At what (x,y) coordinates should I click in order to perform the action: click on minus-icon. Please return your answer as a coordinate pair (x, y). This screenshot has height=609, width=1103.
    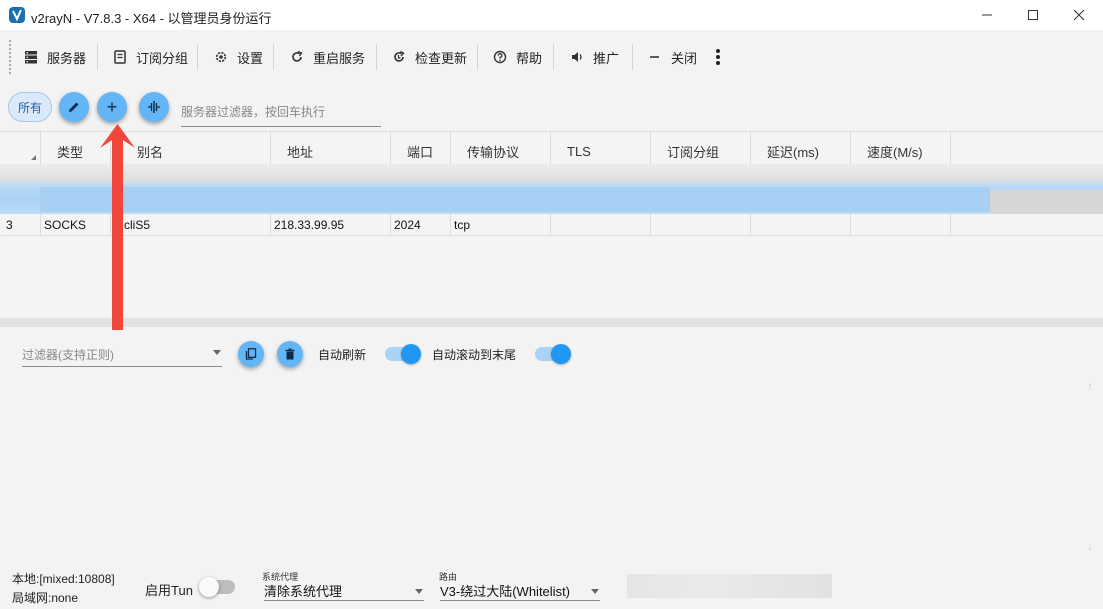
    Looking at the image, I should click on (655, 57).